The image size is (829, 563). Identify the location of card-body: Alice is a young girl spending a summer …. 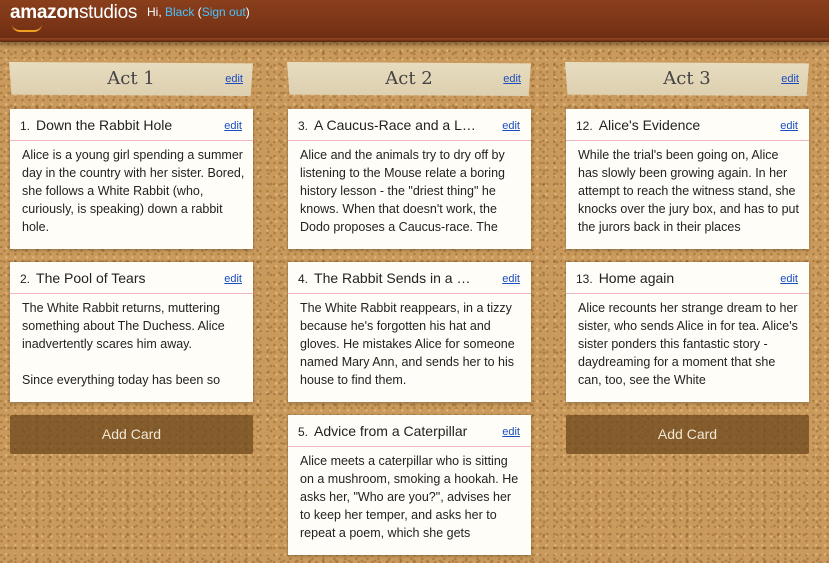
(133, 191).